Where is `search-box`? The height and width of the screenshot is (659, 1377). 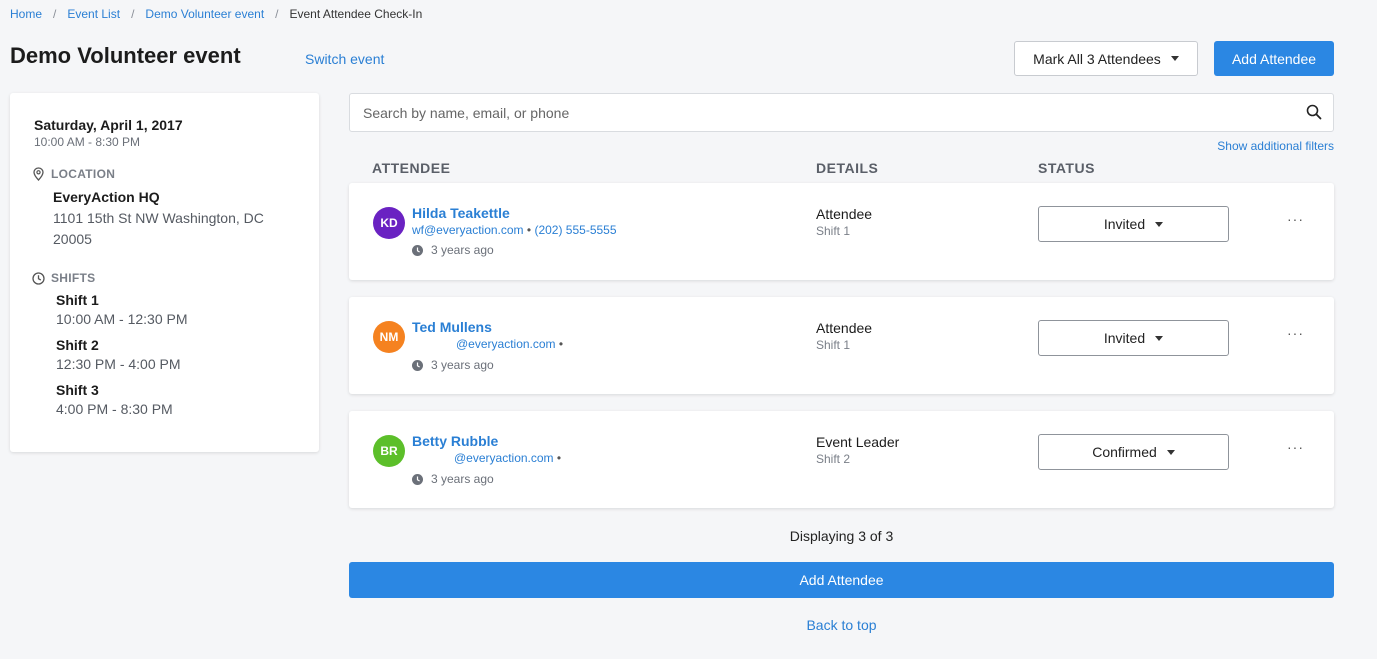
search-box is located at coordinates (841, 112).